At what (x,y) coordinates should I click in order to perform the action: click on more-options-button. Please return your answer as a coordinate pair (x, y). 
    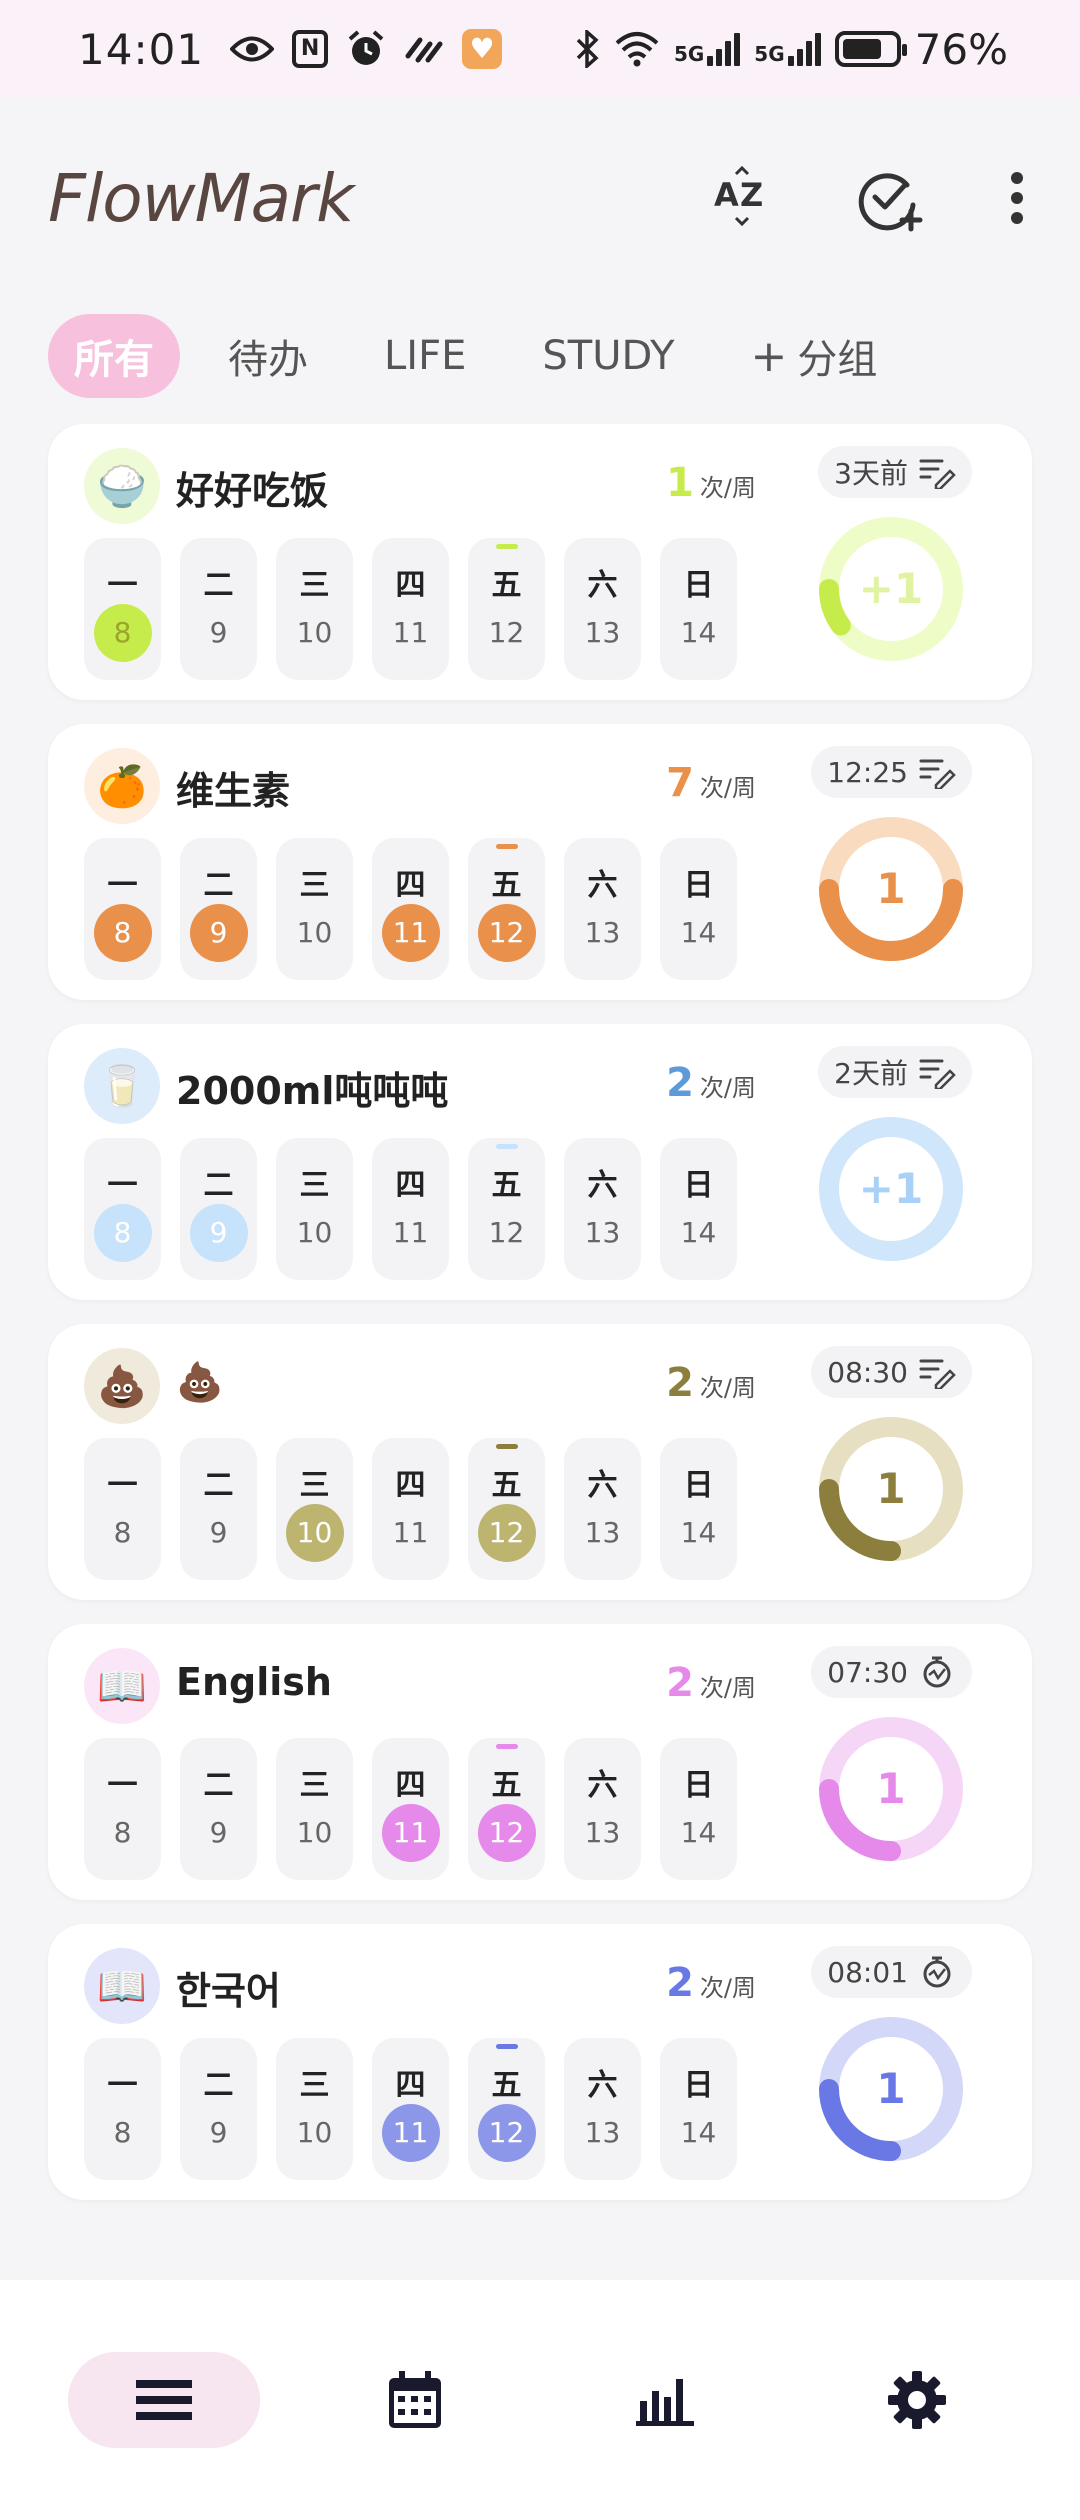
    Looking at the image, I should click on (1017, 198).